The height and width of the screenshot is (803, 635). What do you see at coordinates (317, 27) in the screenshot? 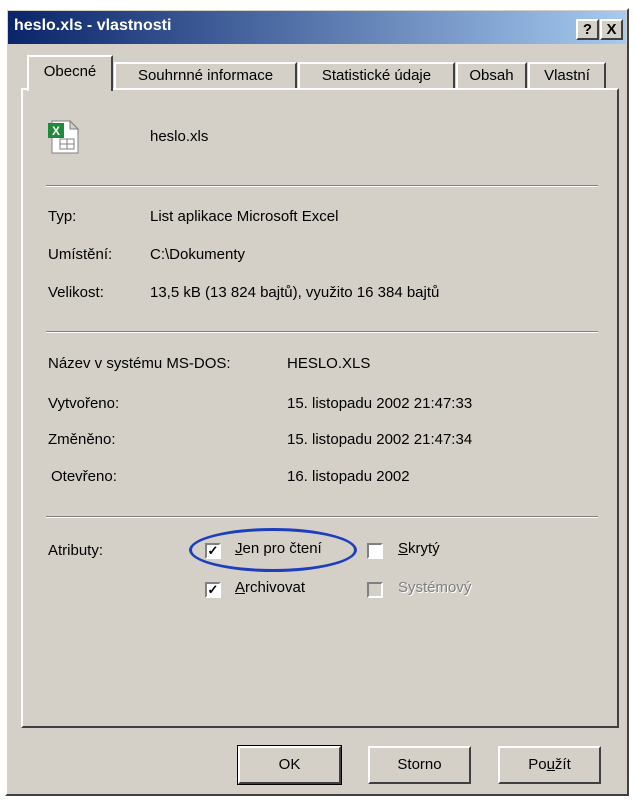
I see `title-bar: heslo.xls - vlastnosti ? X` at bounding box center [317, 27].